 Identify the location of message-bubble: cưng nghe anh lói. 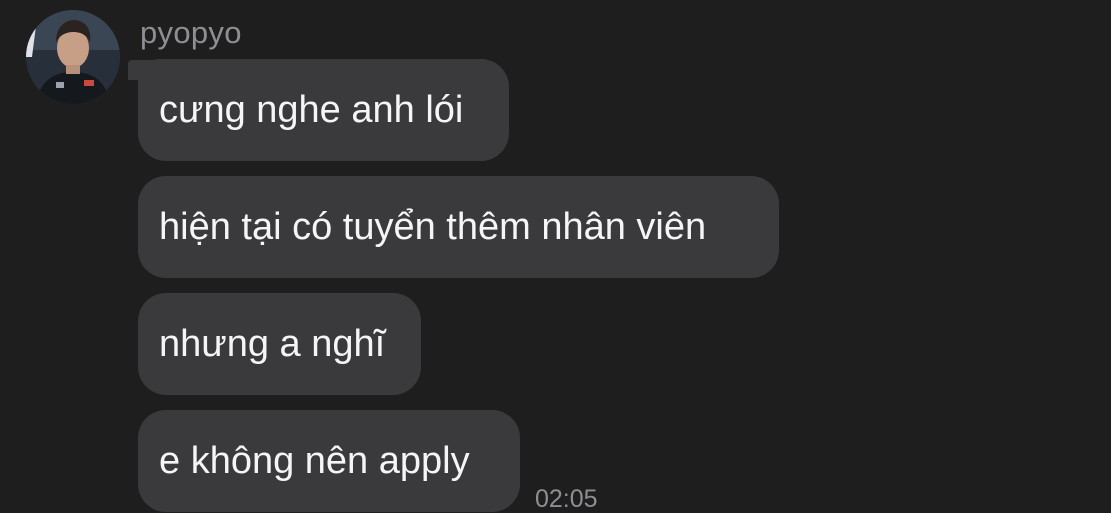
(323, 110).